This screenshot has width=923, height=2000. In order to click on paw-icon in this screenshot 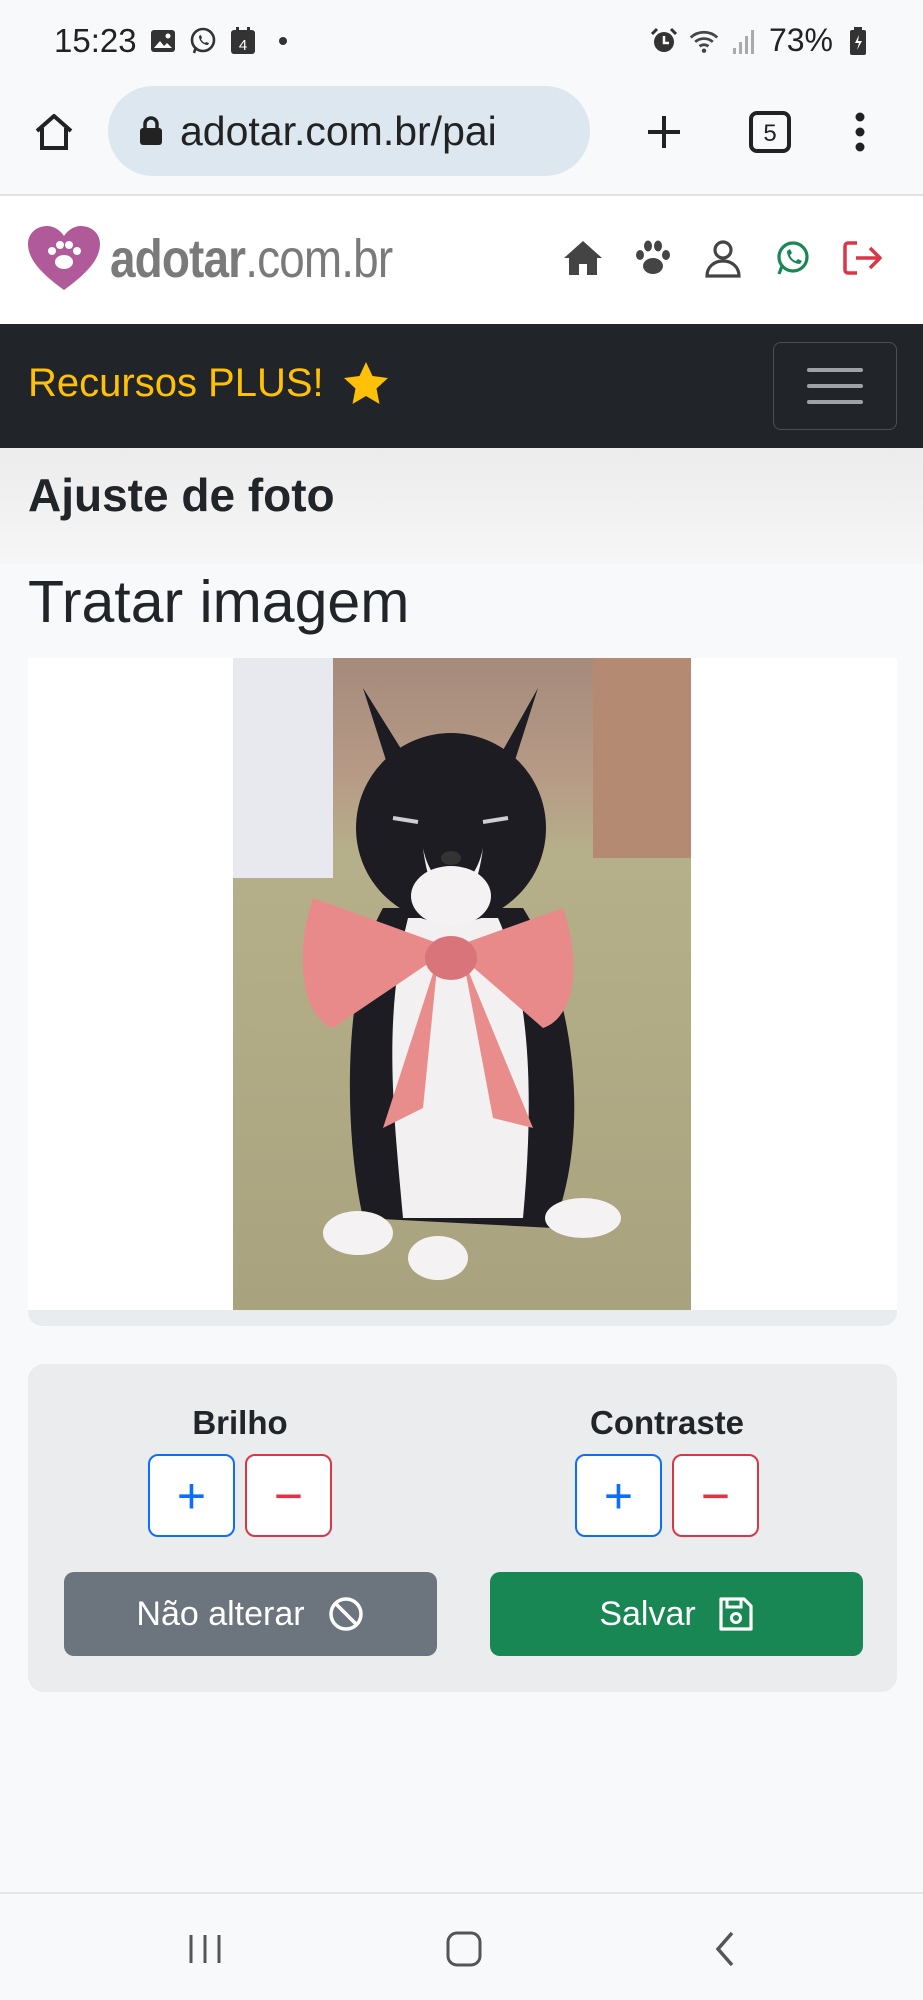, I will do `click(653, 258)`.